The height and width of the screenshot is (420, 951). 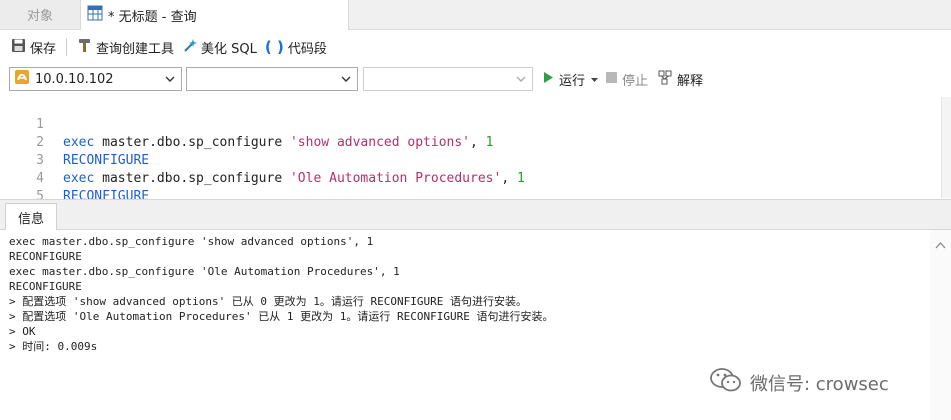 What do you see at coordinates (946, 147) in the screenshot?
I see `editor-scroll-strip` at bounding box center [946, 147].